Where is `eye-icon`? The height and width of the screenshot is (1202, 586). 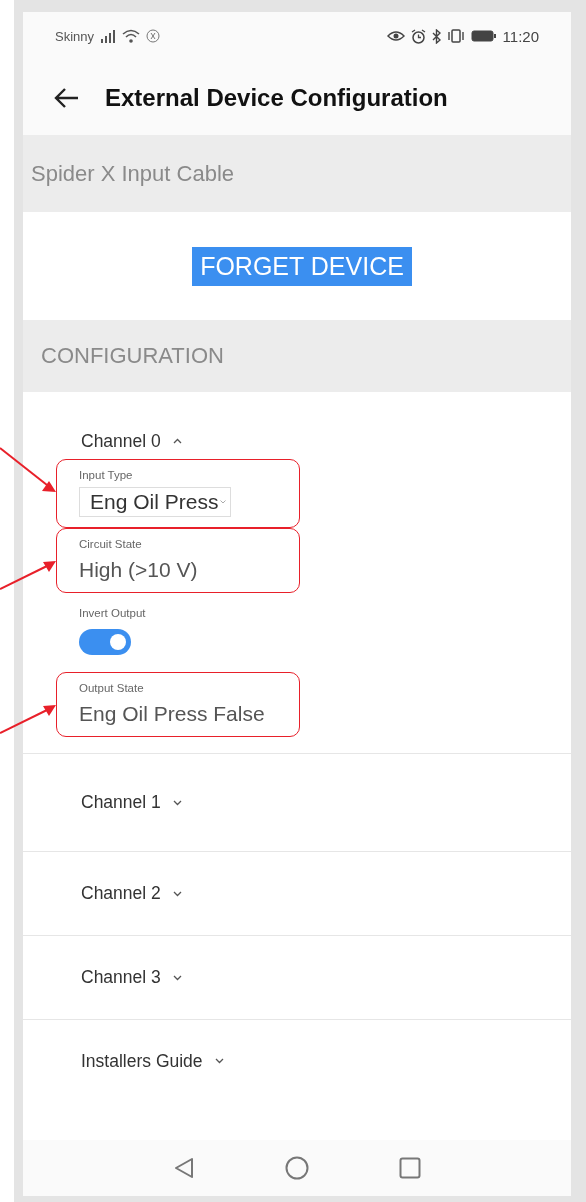
eye-icon is located at coordinates (395, 36).